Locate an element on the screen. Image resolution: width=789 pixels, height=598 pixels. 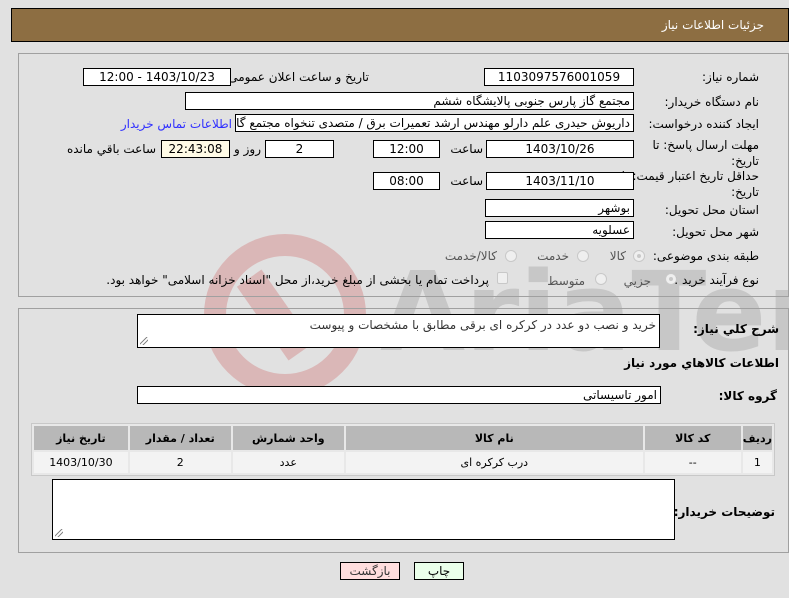
days-label: روز و is located at coordinates (247, 149).